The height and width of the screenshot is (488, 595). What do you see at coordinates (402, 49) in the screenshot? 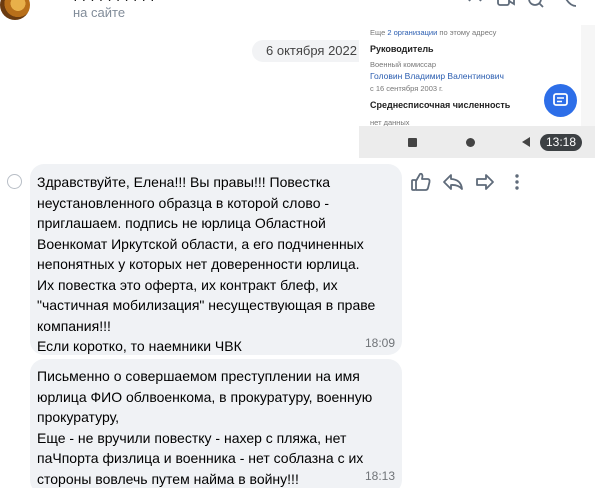
I see `head-title: Руководитель` at bounding box center [402, 49].